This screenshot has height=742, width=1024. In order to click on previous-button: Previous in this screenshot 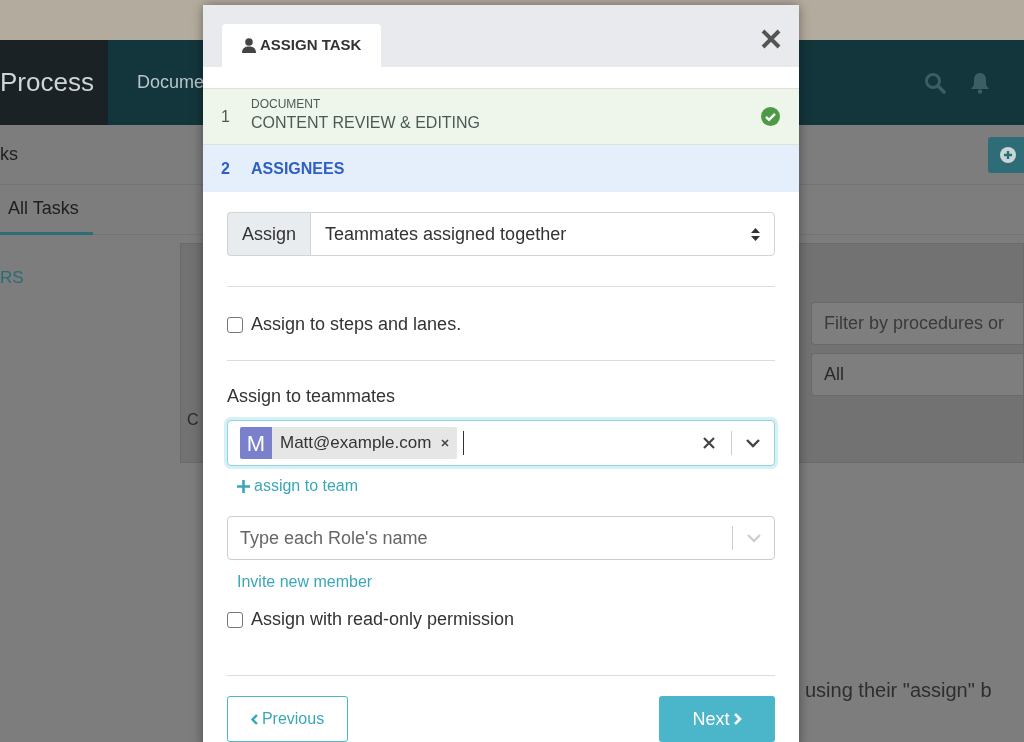, I will do `click(287, 719)`.